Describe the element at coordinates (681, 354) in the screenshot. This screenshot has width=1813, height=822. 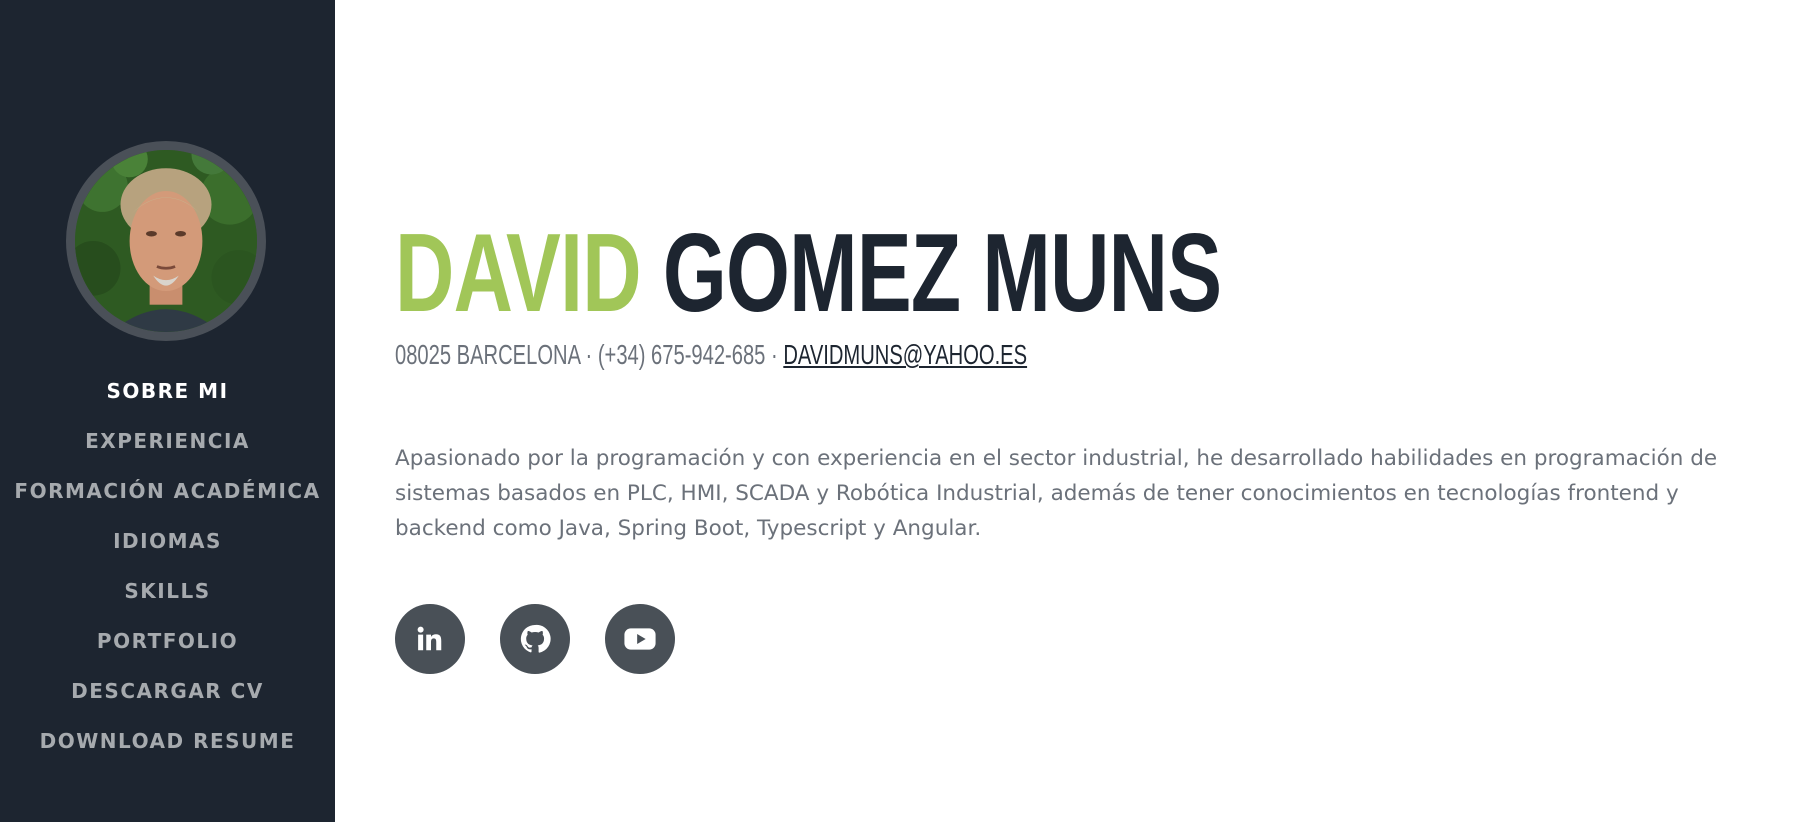
I see `phone-text: (+34) 675-942-685` at that location.